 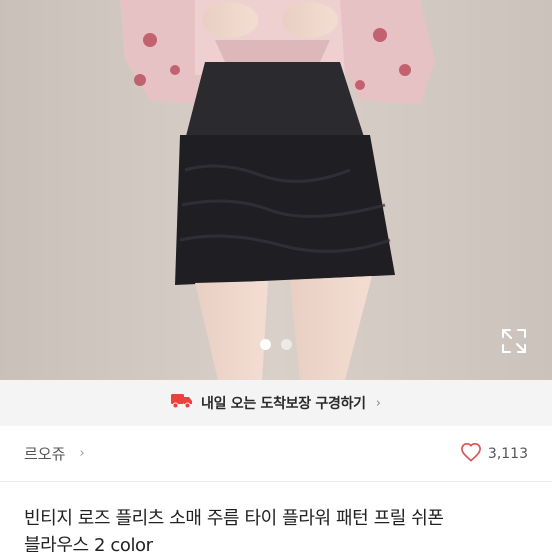 What do you see at coordinates (234, 518) in the screenshot?
I see `product-title-line-1: 빈티지 로즈 플리츠 소매 주름 타이 플라워 패턴 프릴 쉬폰` at bounding box center [234, 518].